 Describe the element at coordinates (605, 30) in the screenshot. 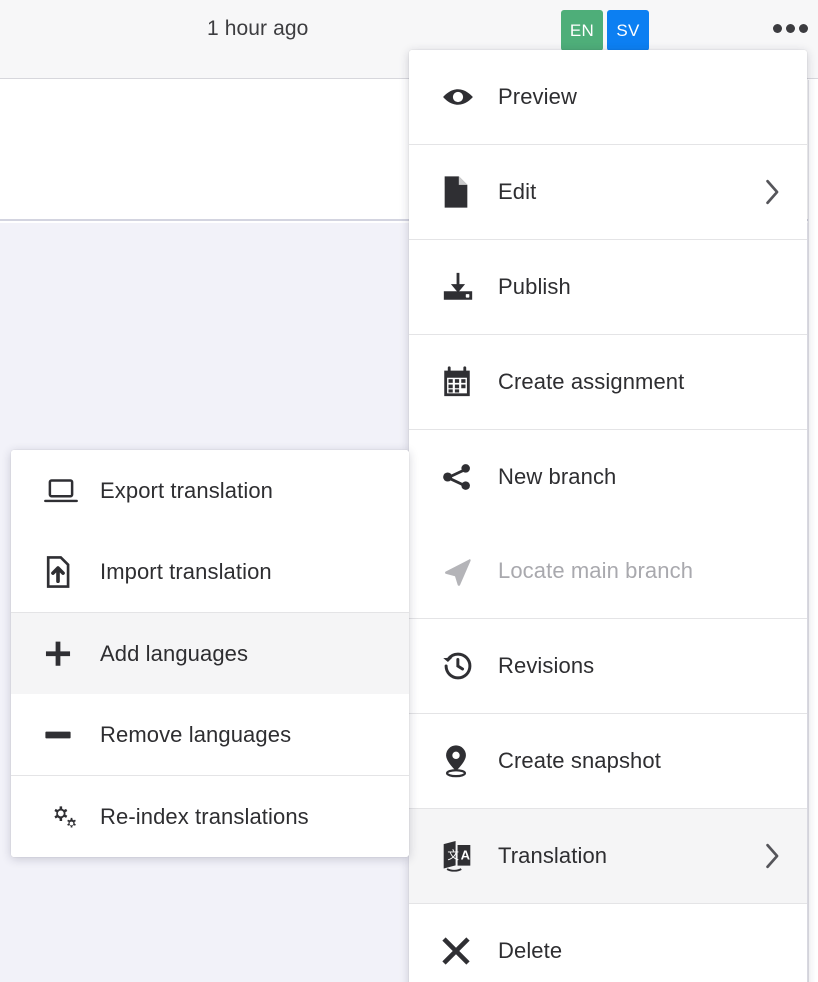

I see `language-badge-group: EN SV` at that location.